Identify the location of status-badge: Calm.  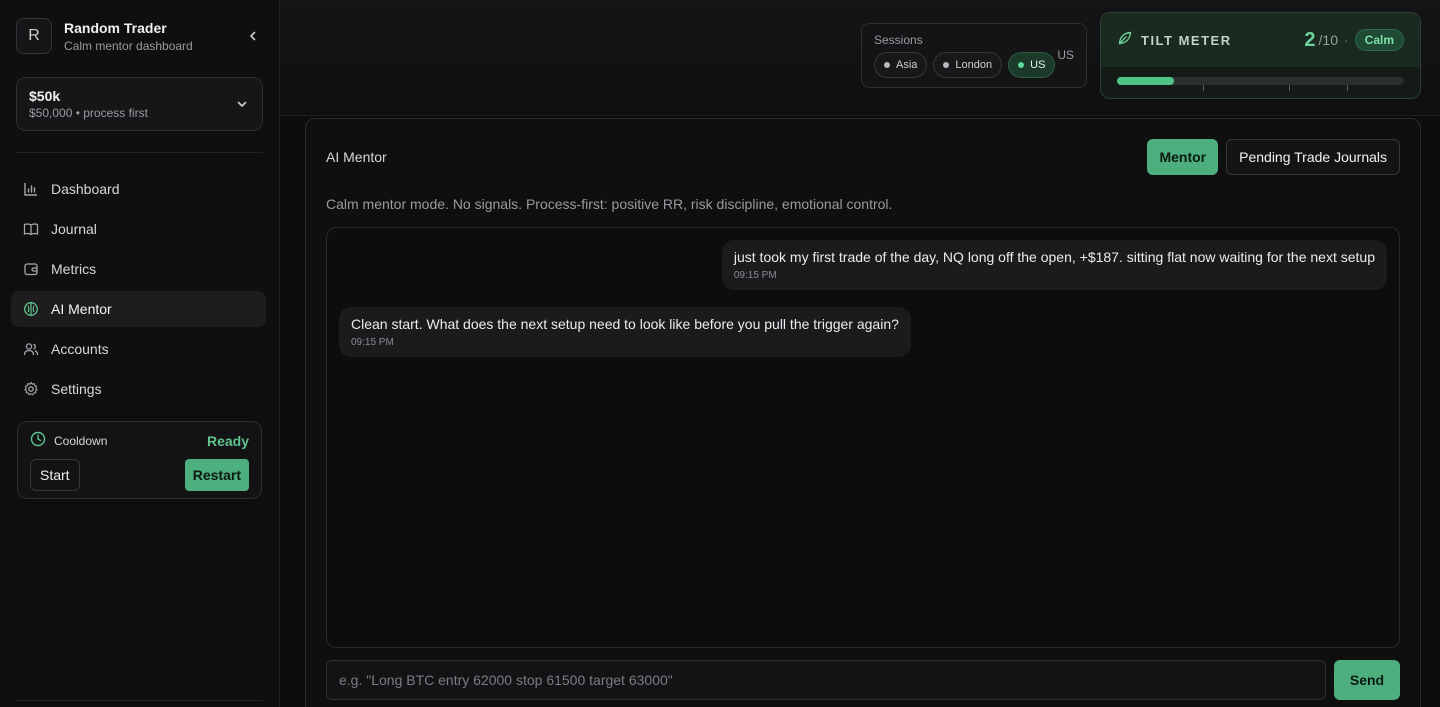
(1379, 40).